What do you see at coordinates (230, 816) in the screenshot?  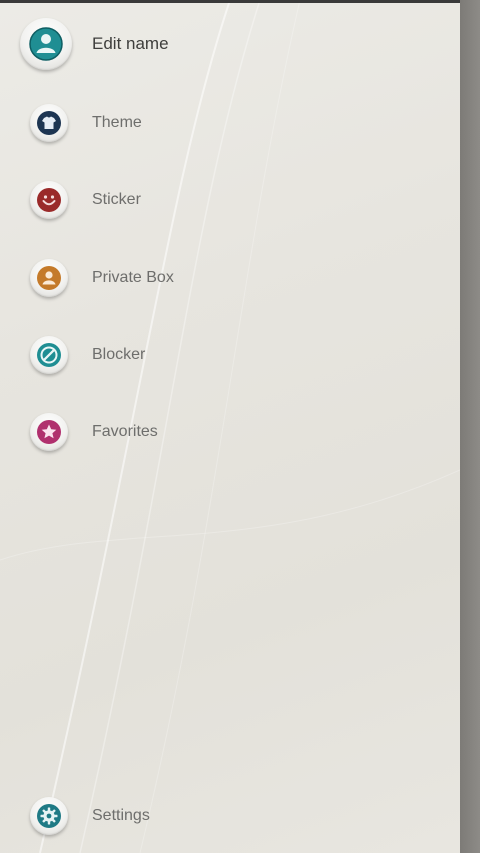 I see `menu-item-settings: Settings` at bounding box center [230, 816].